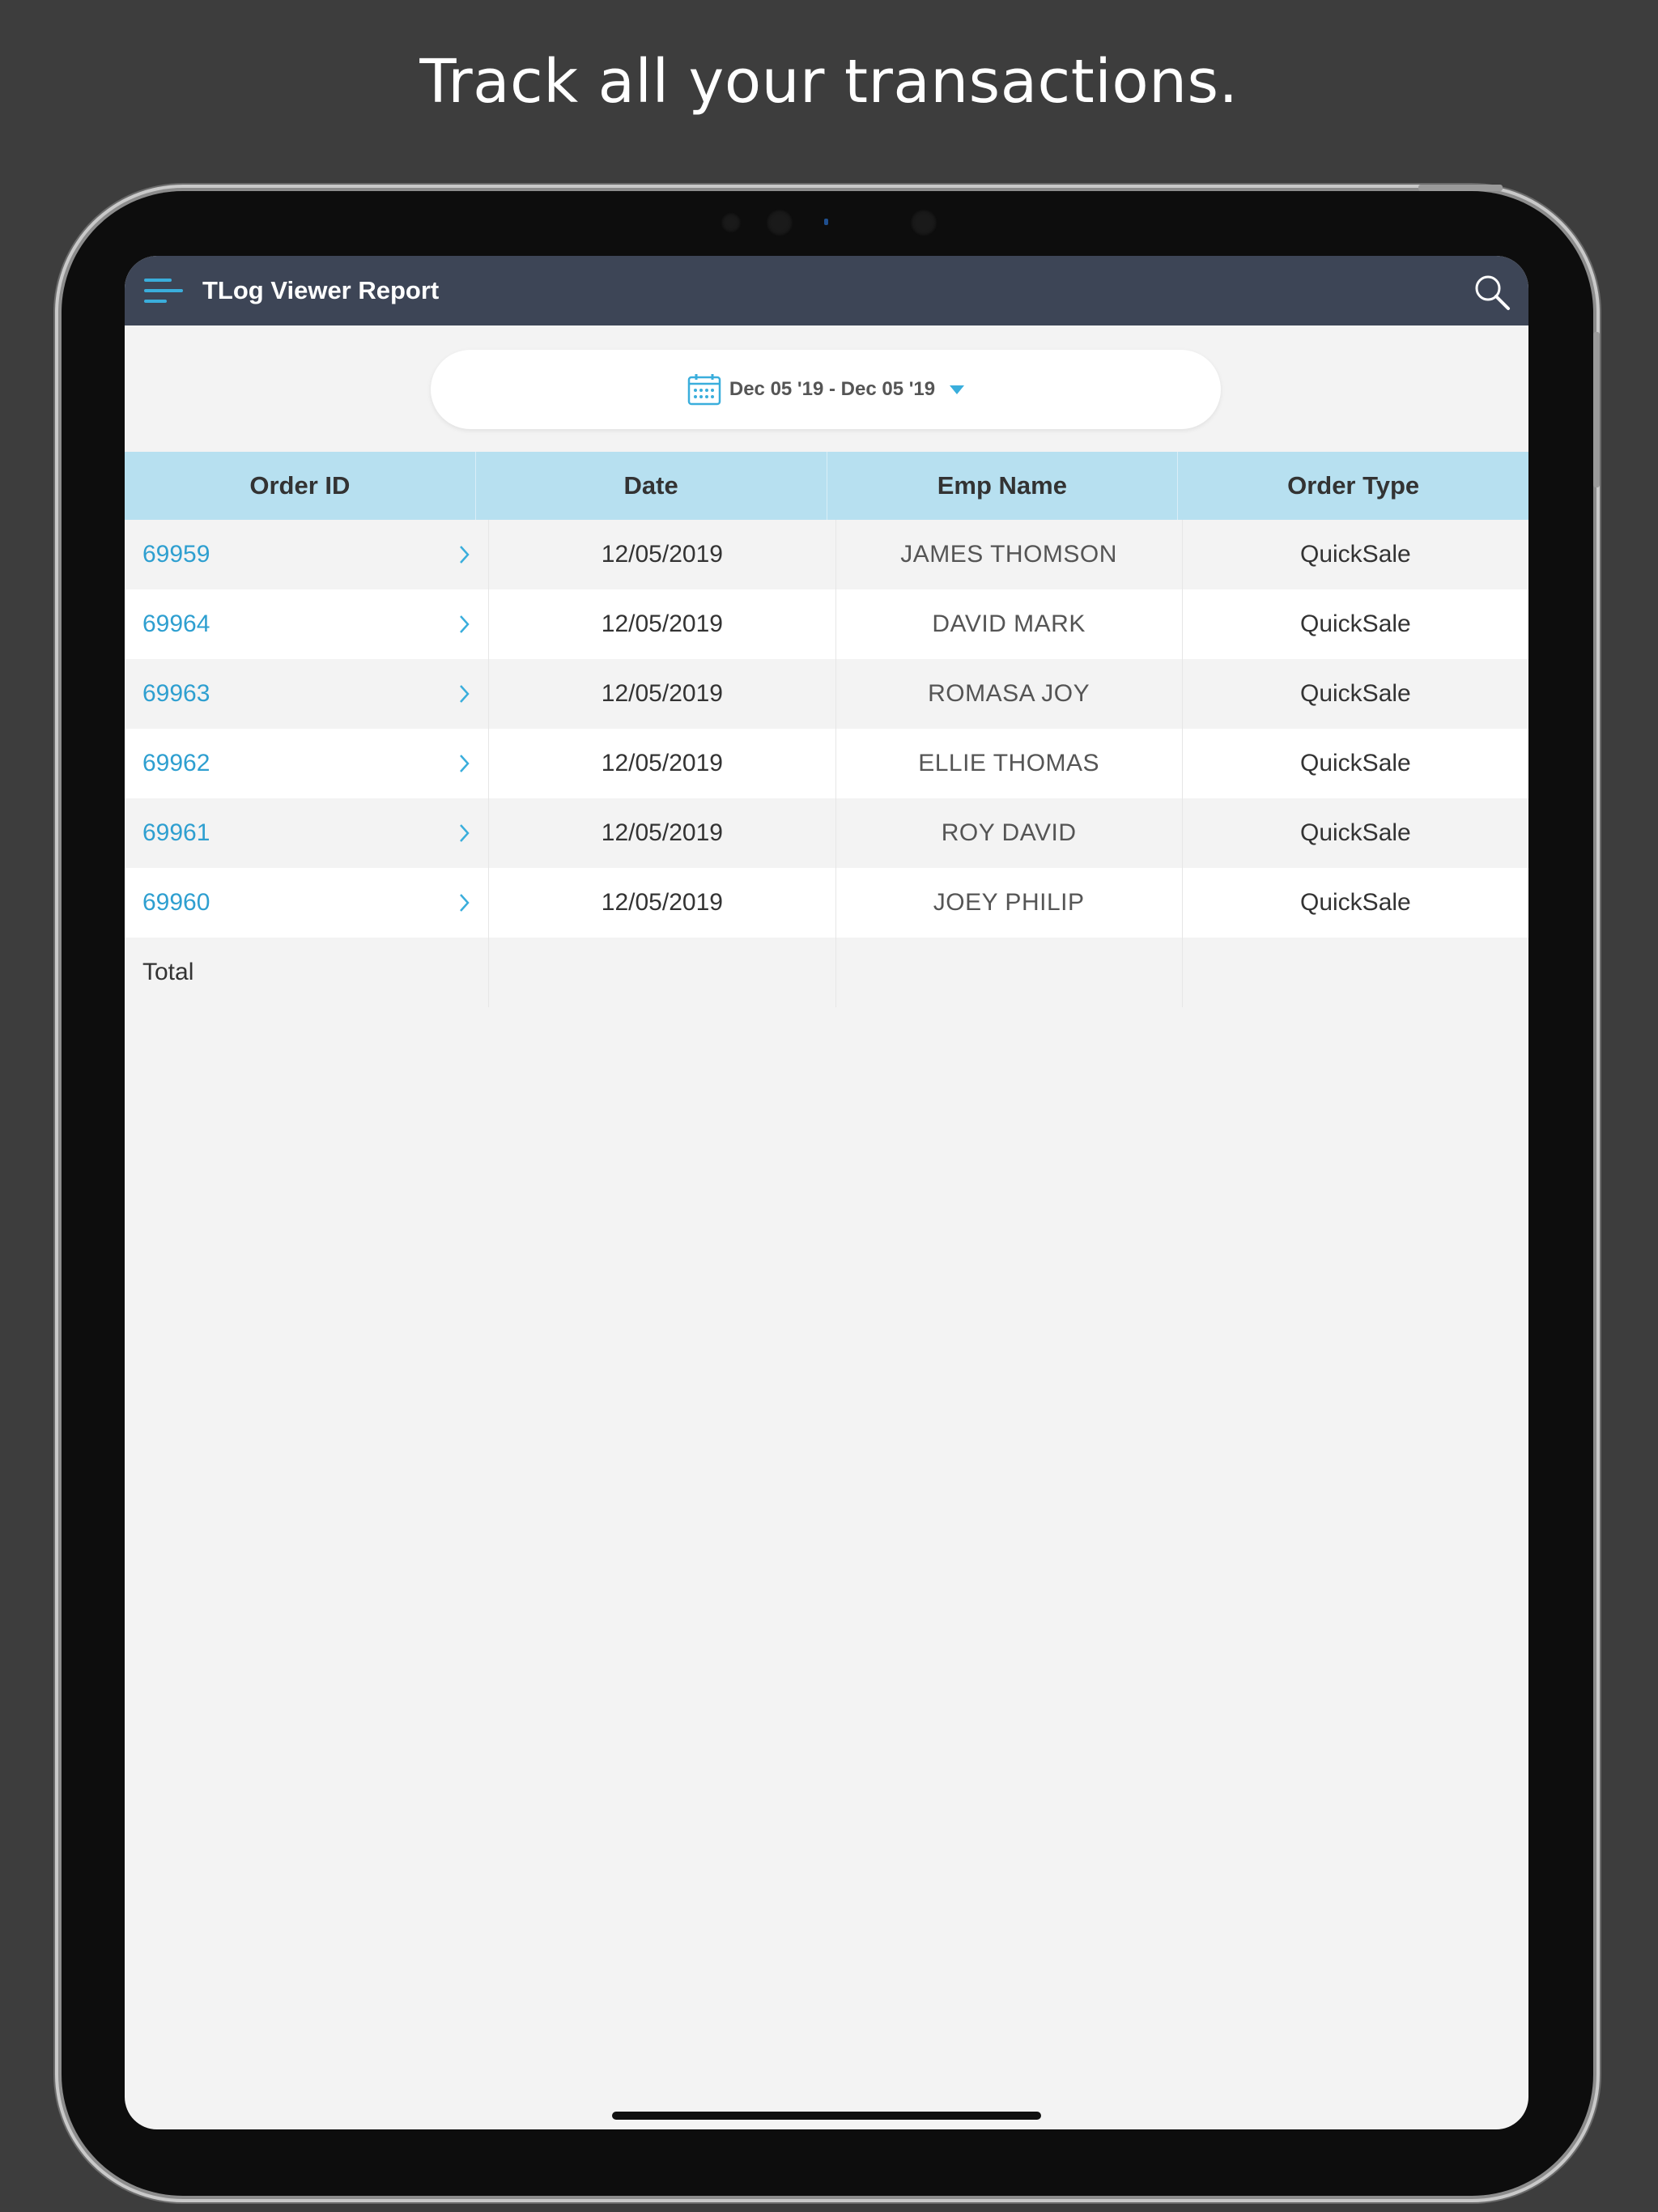 The height and width of the screenshot is (2212, 1658). What do you see at coordinates (307, 624) in the screenshot?
I see `order-id-link: 69964` at bounding box center [307, 624].